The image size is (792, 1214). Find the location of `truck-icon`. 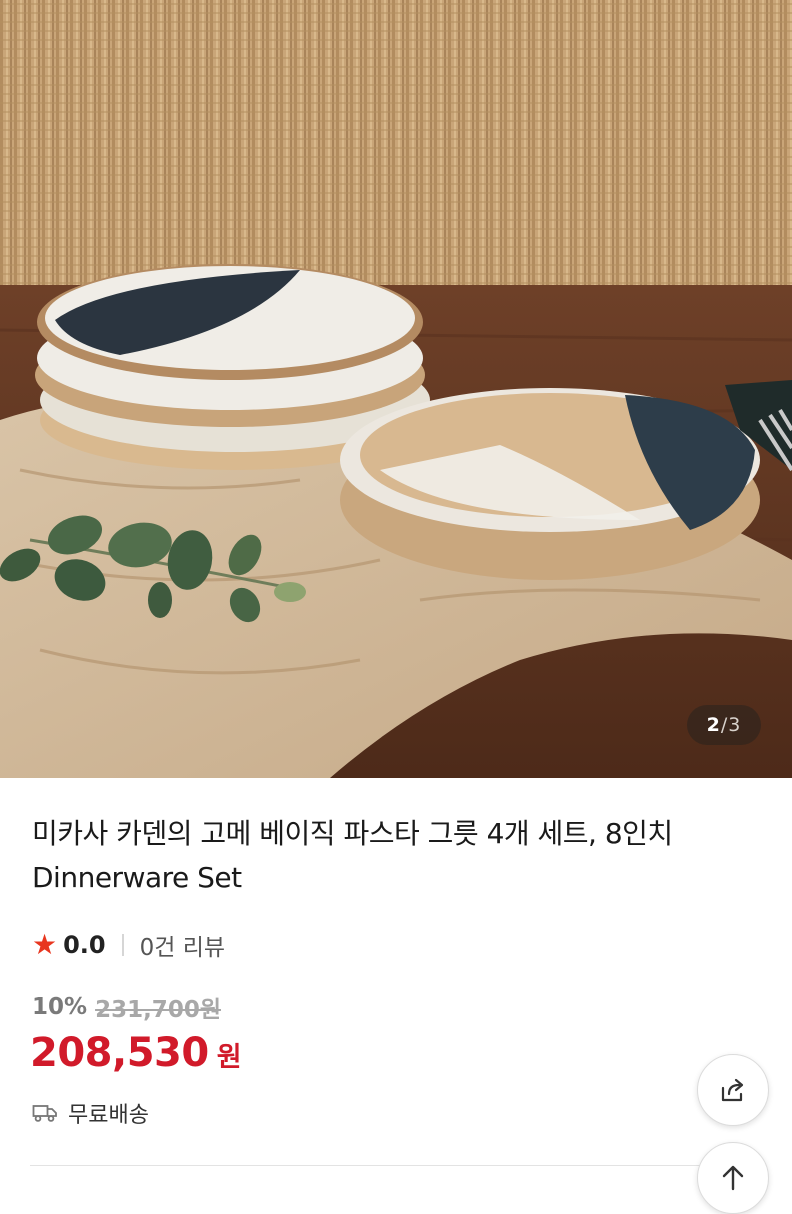

truck-icon is located at coordinates (44, 1113).